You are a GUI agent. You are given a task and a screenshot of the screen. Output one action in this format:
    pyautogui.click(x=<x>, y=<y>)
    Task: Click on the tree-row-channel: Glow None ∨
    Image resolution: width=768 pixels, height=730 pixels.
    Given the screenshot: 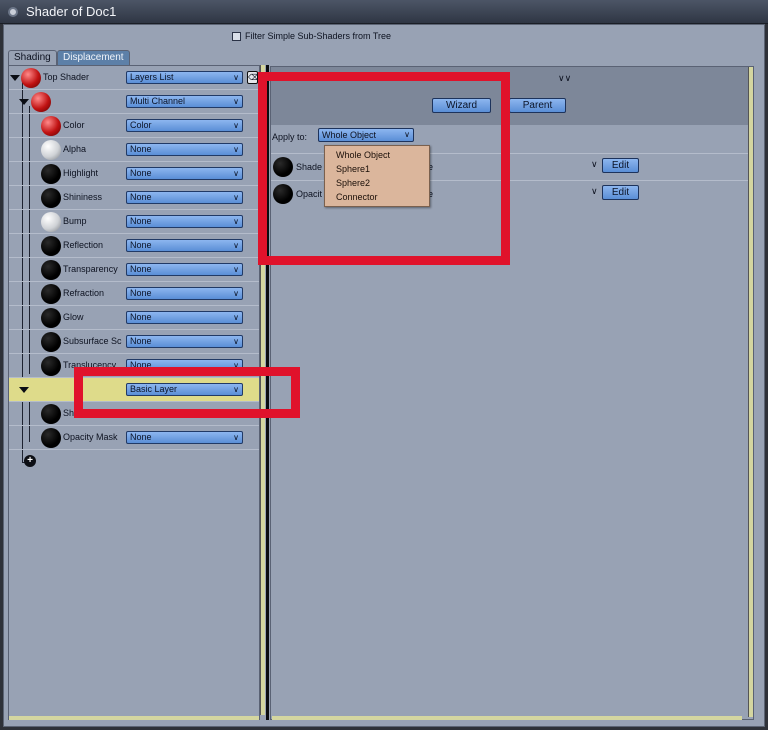 What is the action you would take?
    pyautogui.click(x=134, y=318)
    